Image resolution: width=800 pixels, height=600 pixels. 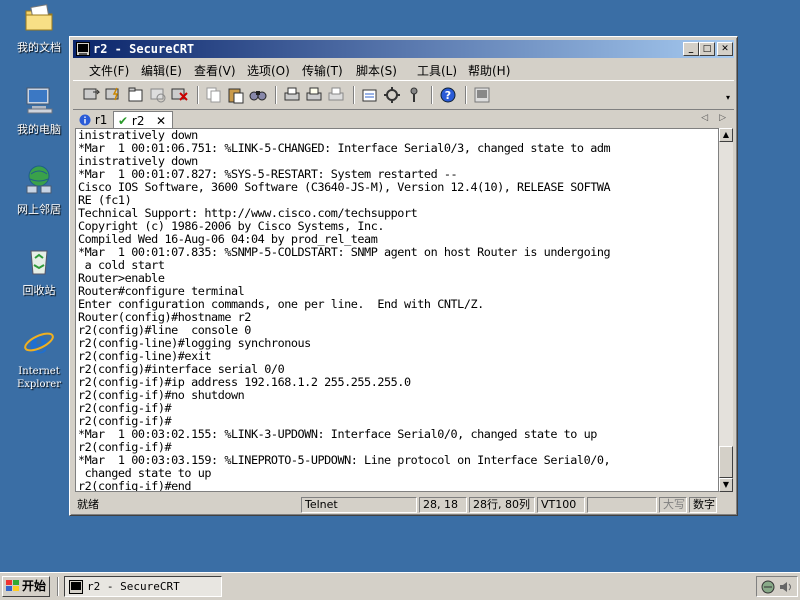 I want to click on tray-network-icon, so click(x=768, y=587).